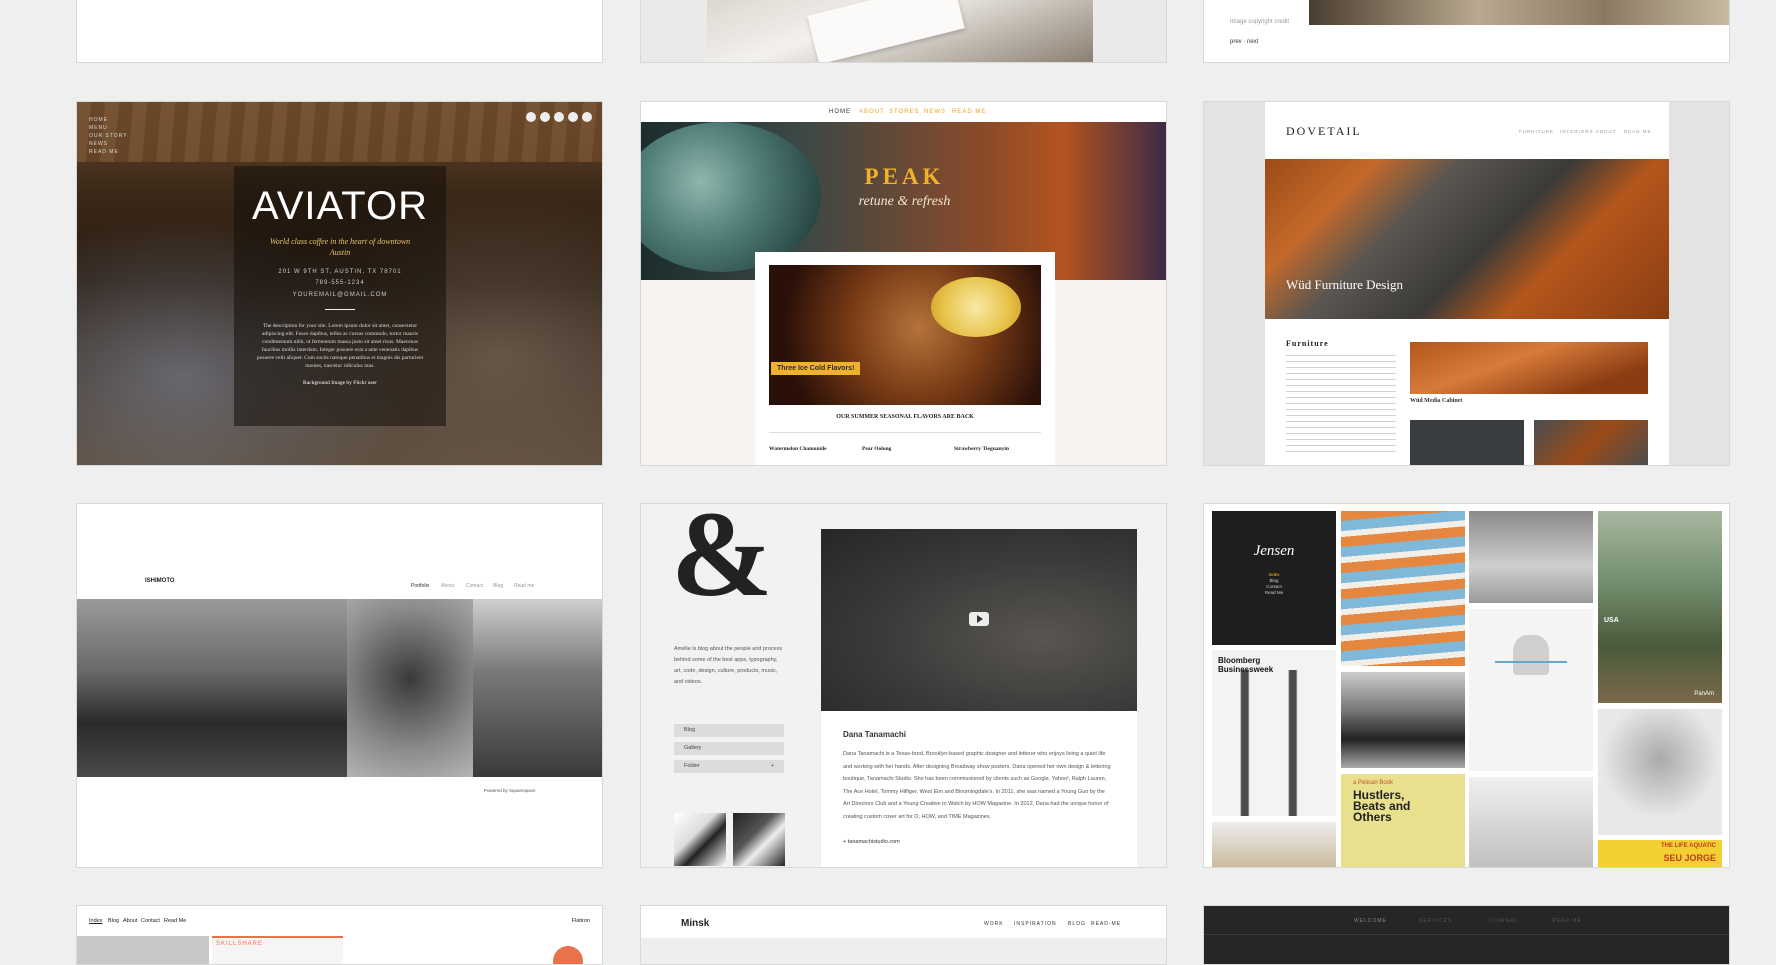 This screenshot has width=1776, height=965. I want to click on flatiron-nav-blog: Blog, so click(113, 921).